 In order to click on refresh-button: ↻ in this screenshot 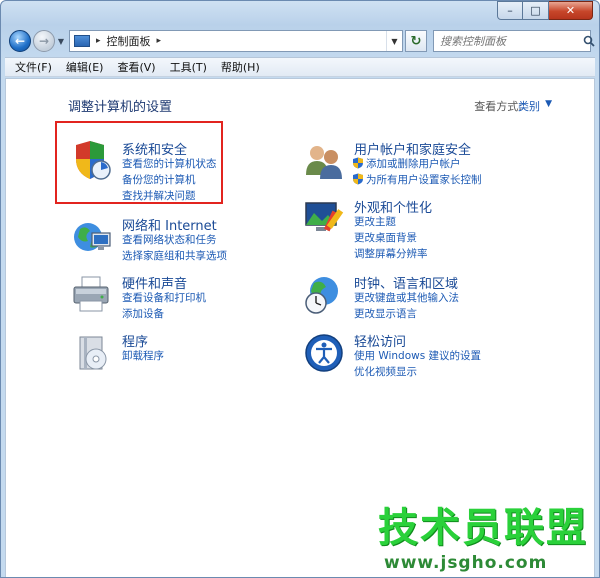, I will do `click(416, 41)`.